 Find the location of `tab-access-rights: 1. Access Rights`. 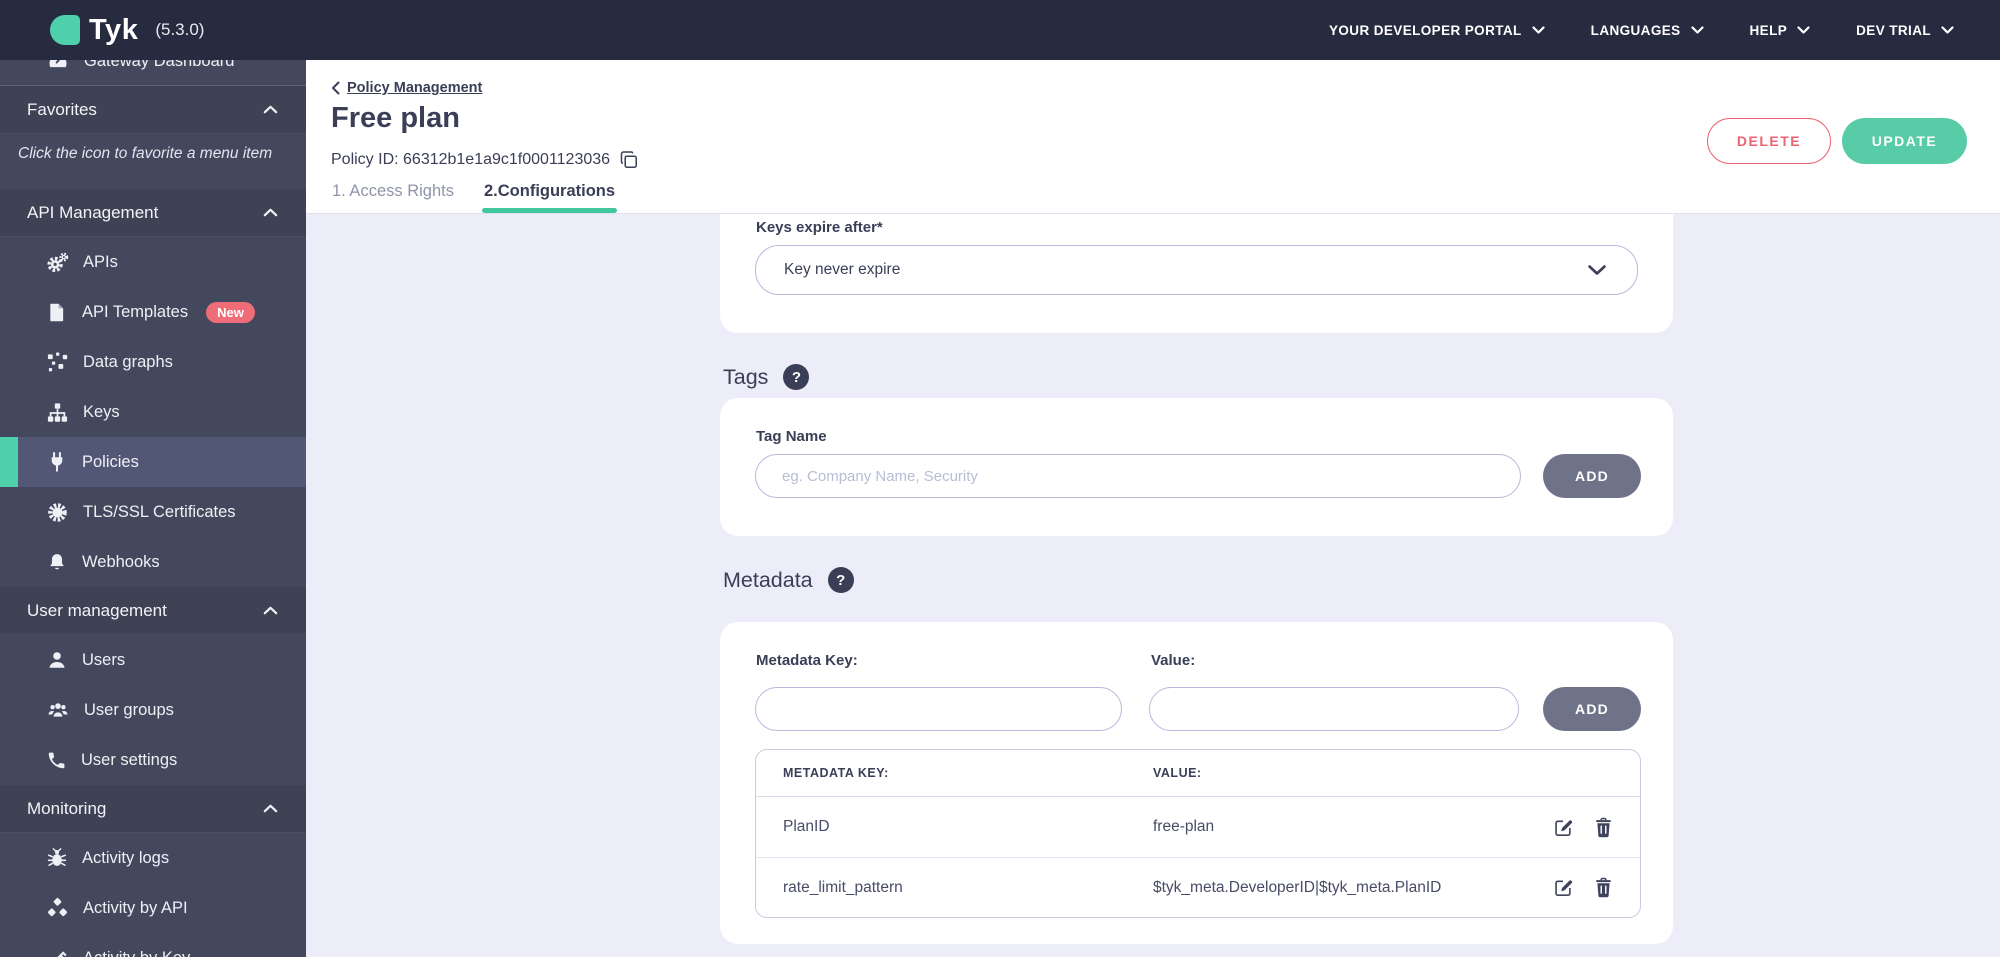

tab-access-rights: 1. Access Rights is located at coordinates (393, 197).